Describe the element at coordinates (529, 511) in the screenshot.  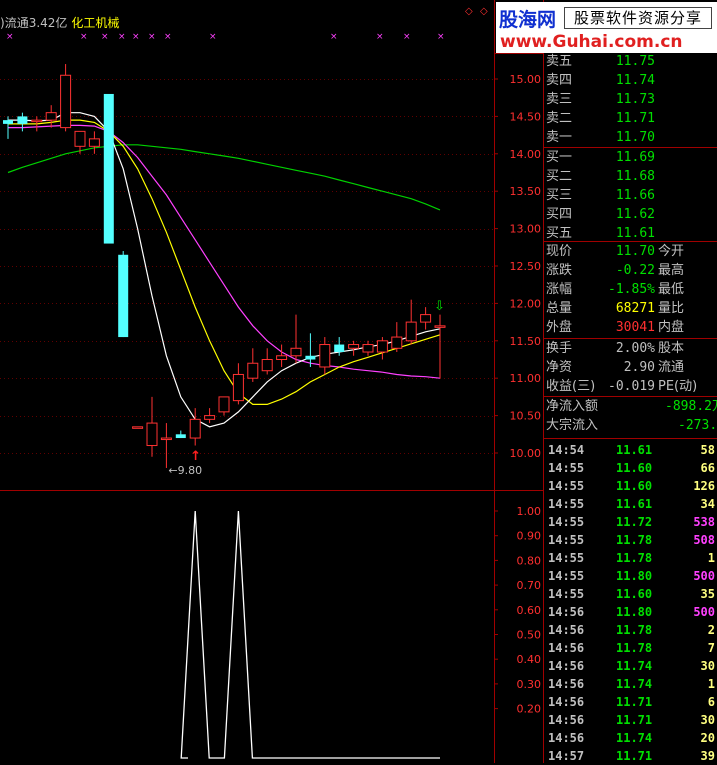
I see `indicator-tick-label: 1.00` at that location.